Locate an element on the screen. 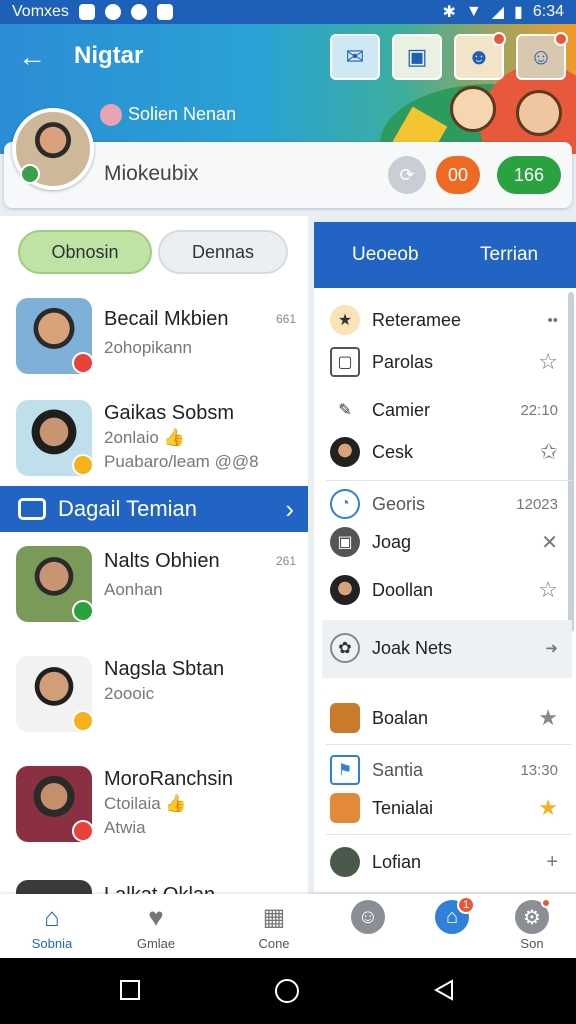 This screenshot has height=1024, width=576. star-icon: ✩ is located at coordinates (549, 452).